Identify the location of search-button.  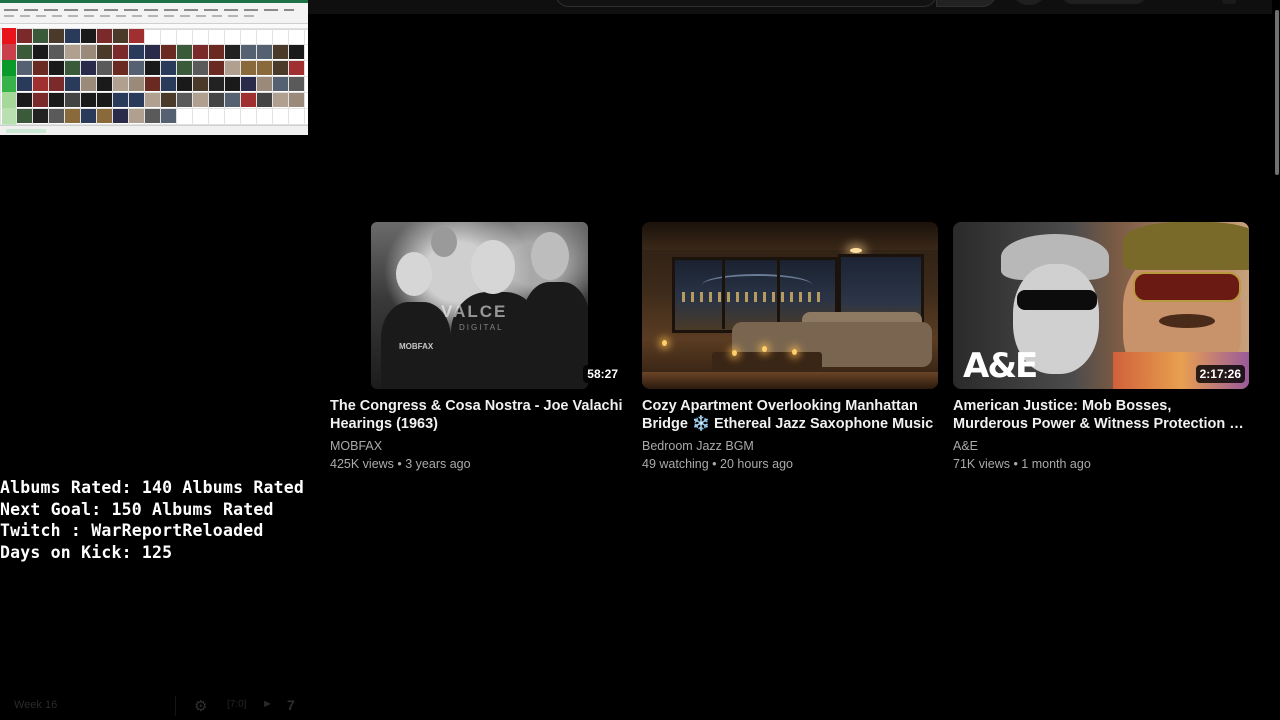
(966, 3).